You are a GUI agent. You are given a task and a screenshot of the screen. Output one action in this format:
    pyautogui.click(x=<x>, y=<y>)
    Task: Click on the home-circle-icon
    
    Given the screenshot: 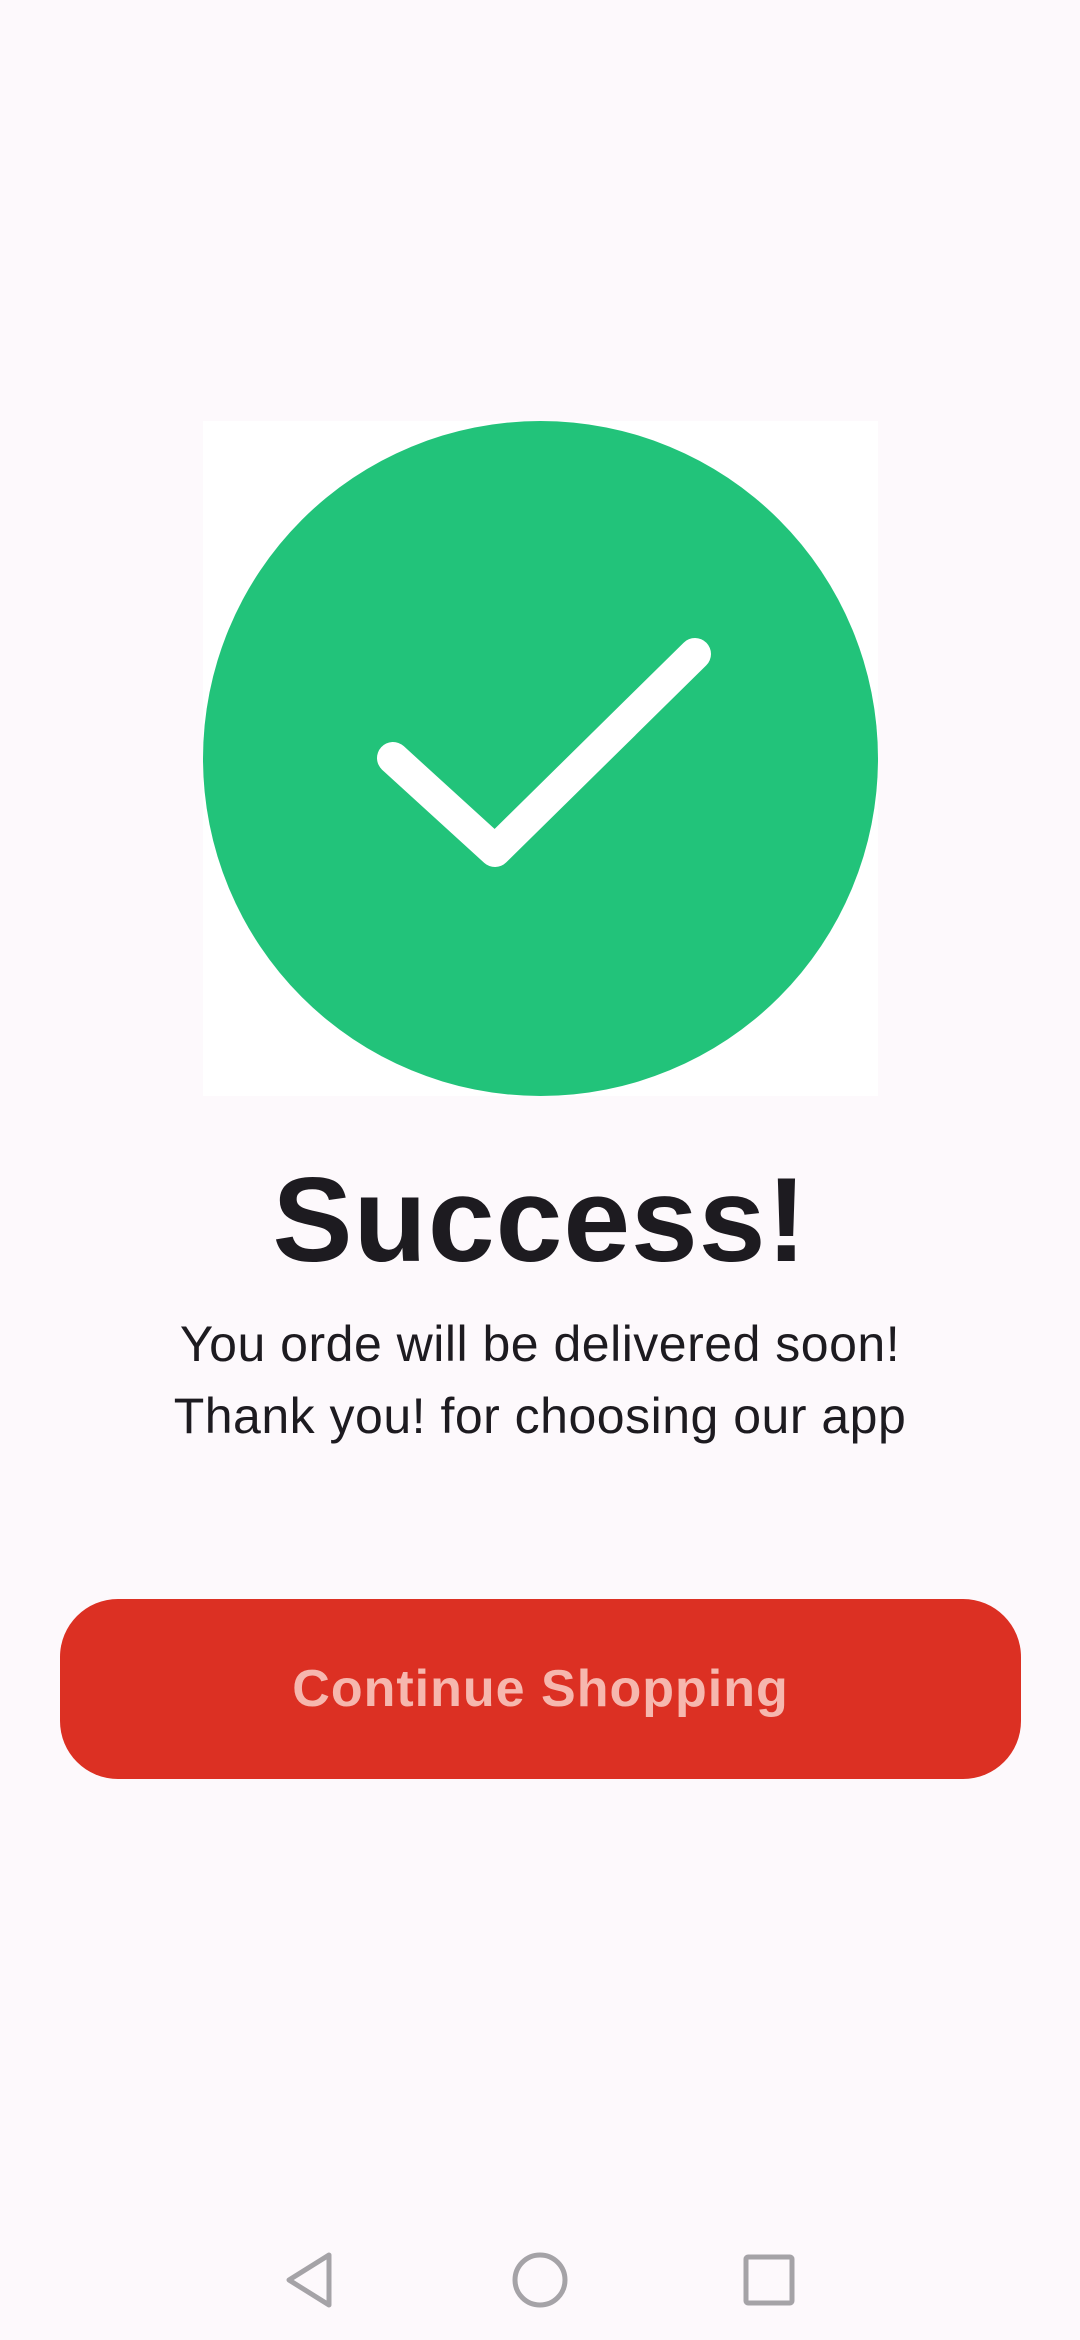 What is the action you would take?
    pyautogui.click(x=540, y=2280)
    